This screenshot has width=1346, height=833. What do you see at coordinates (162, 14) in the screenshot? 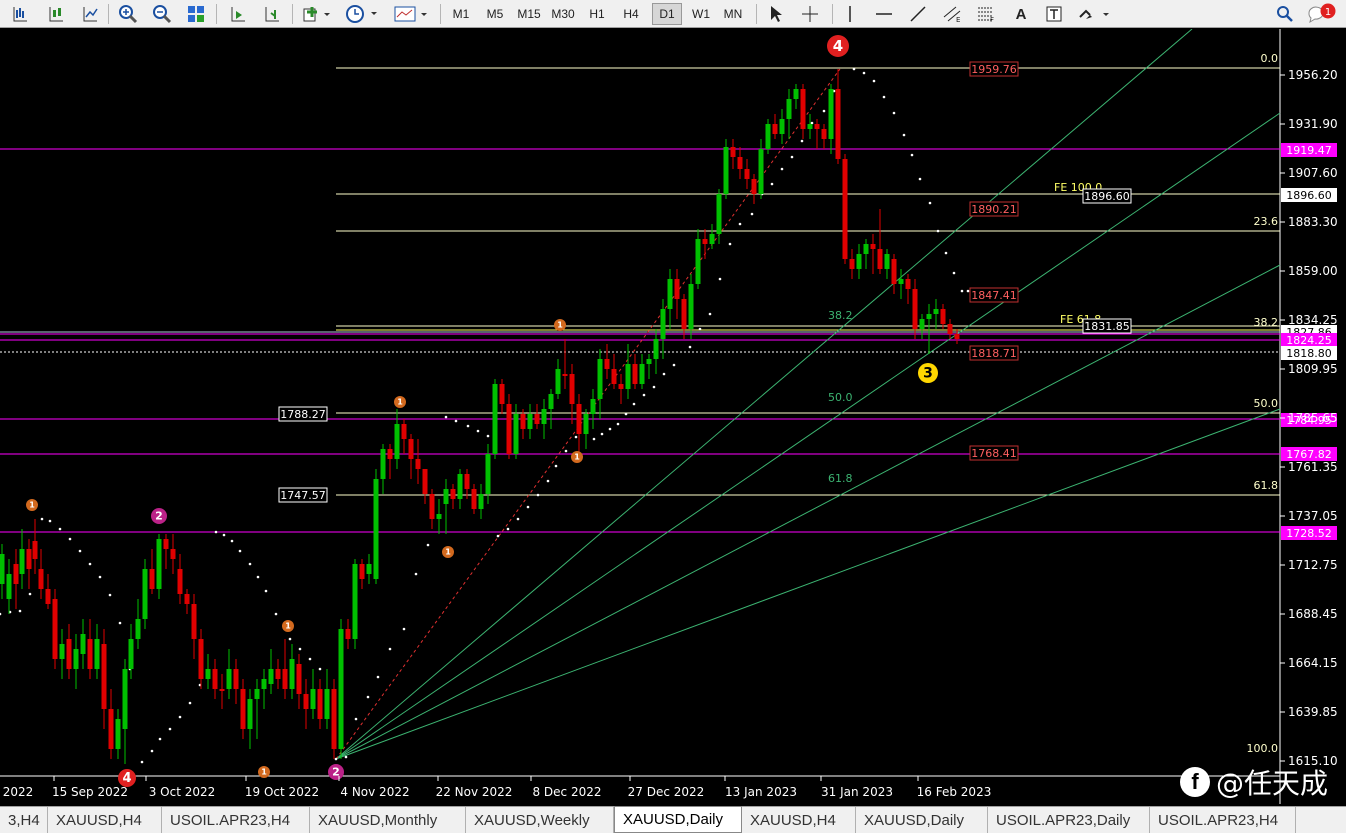
I see `zoom-out-icon` at bounding box center [162, 14].